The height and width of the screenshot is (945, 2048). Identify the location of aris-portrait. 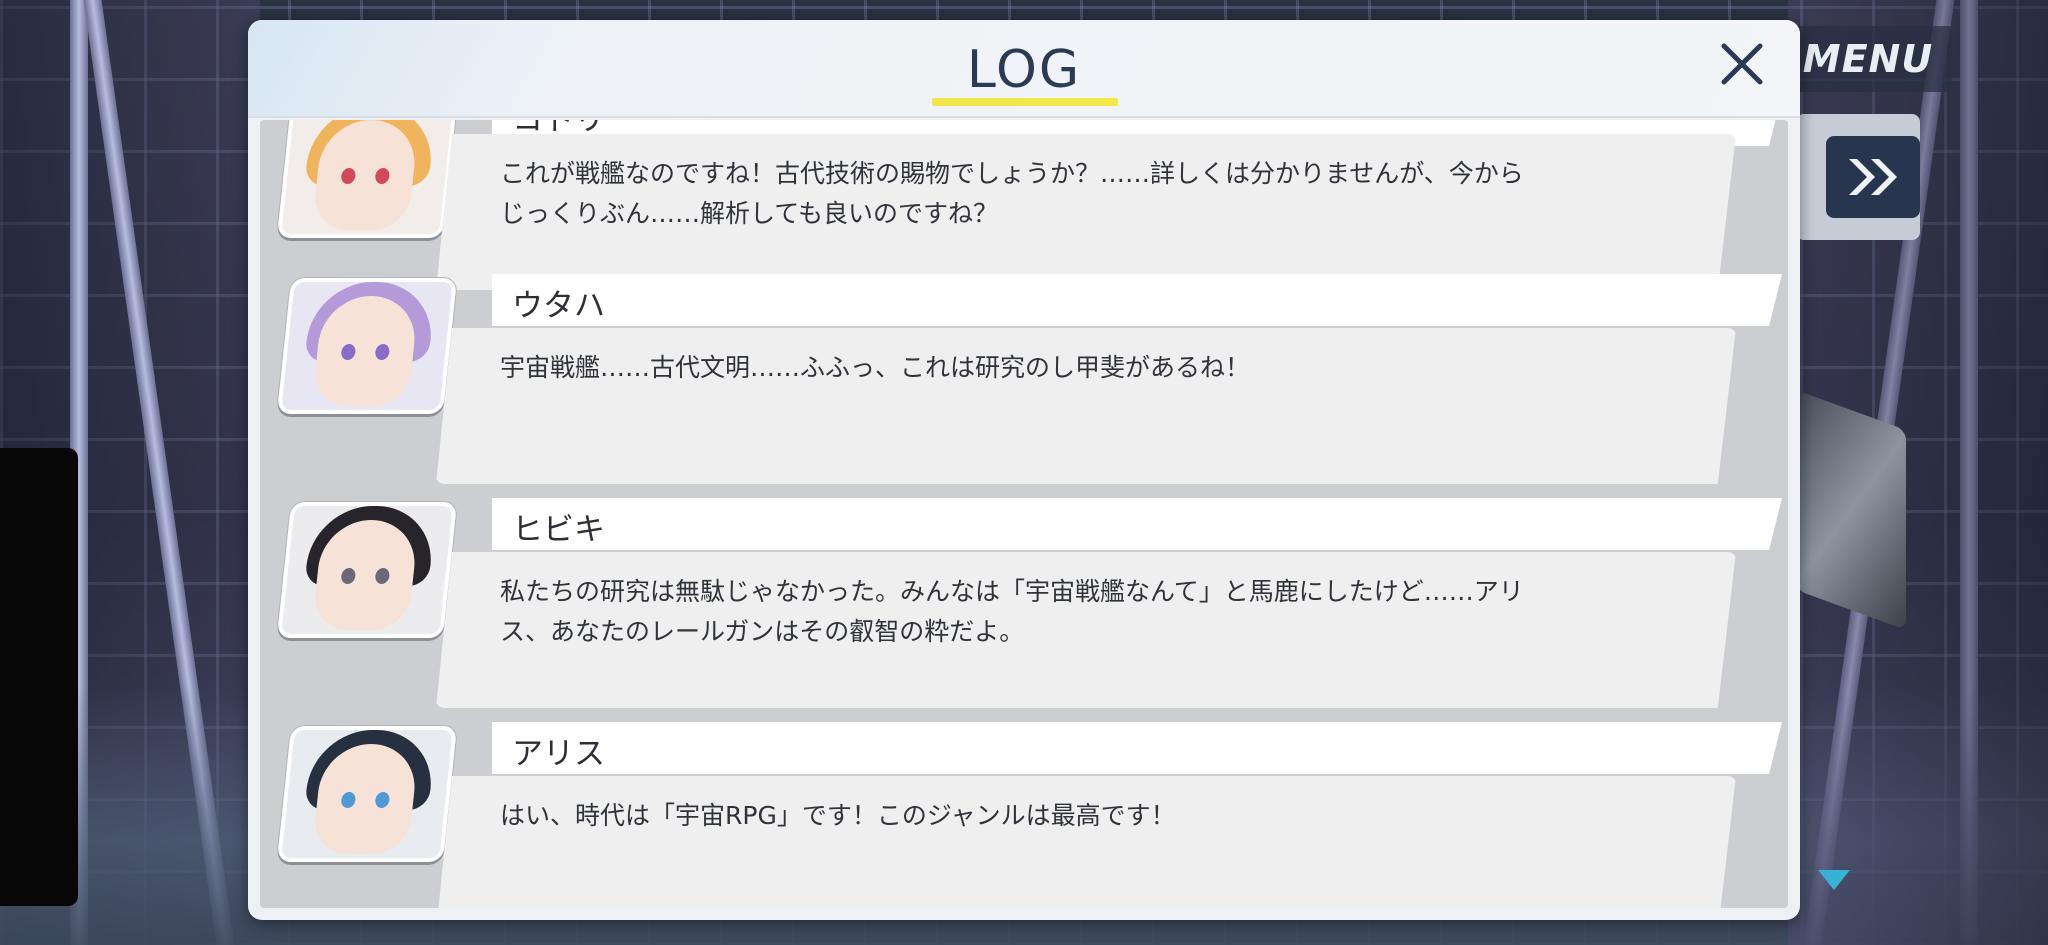
(367, 794).